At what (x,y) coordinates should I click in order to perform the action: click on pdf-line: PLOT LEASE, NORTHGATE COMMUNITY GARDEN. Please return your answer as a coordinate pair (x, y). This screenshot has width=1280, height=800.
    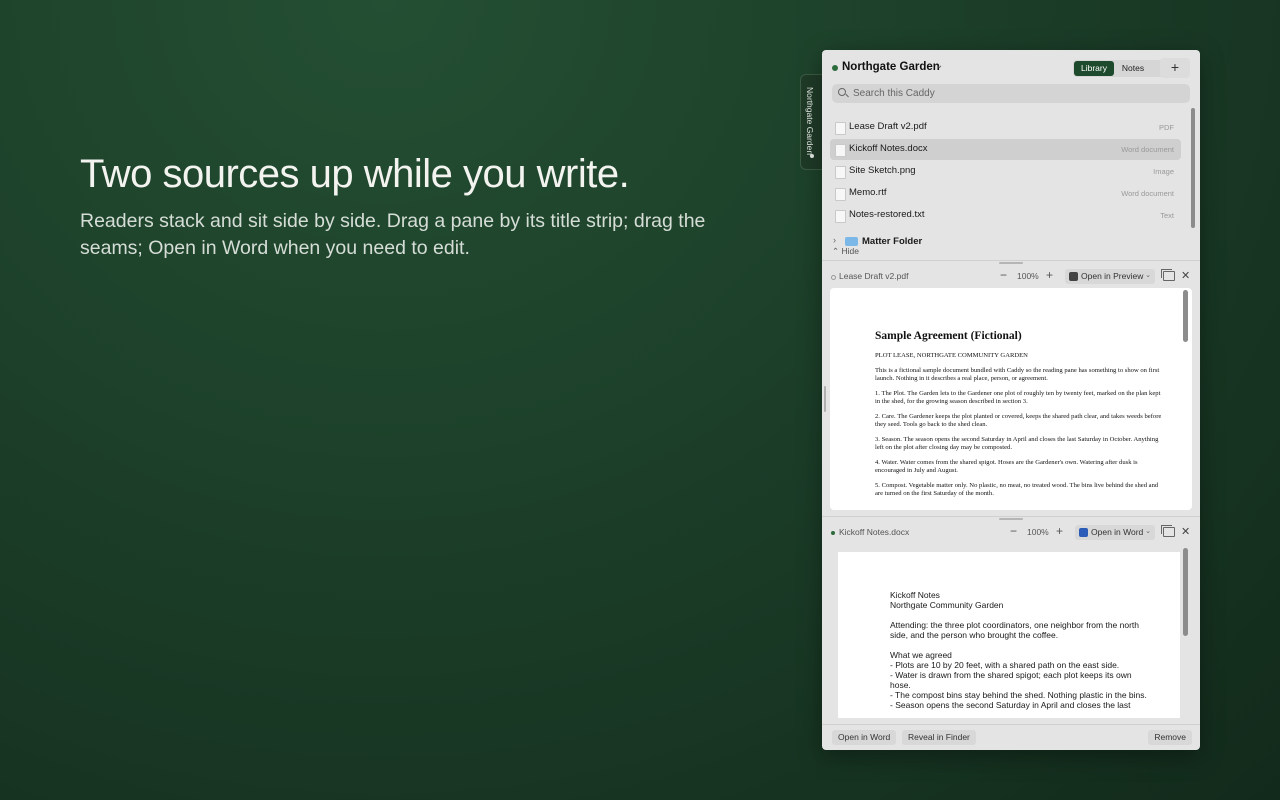
    Looking at the image, I should click on (951, 355).